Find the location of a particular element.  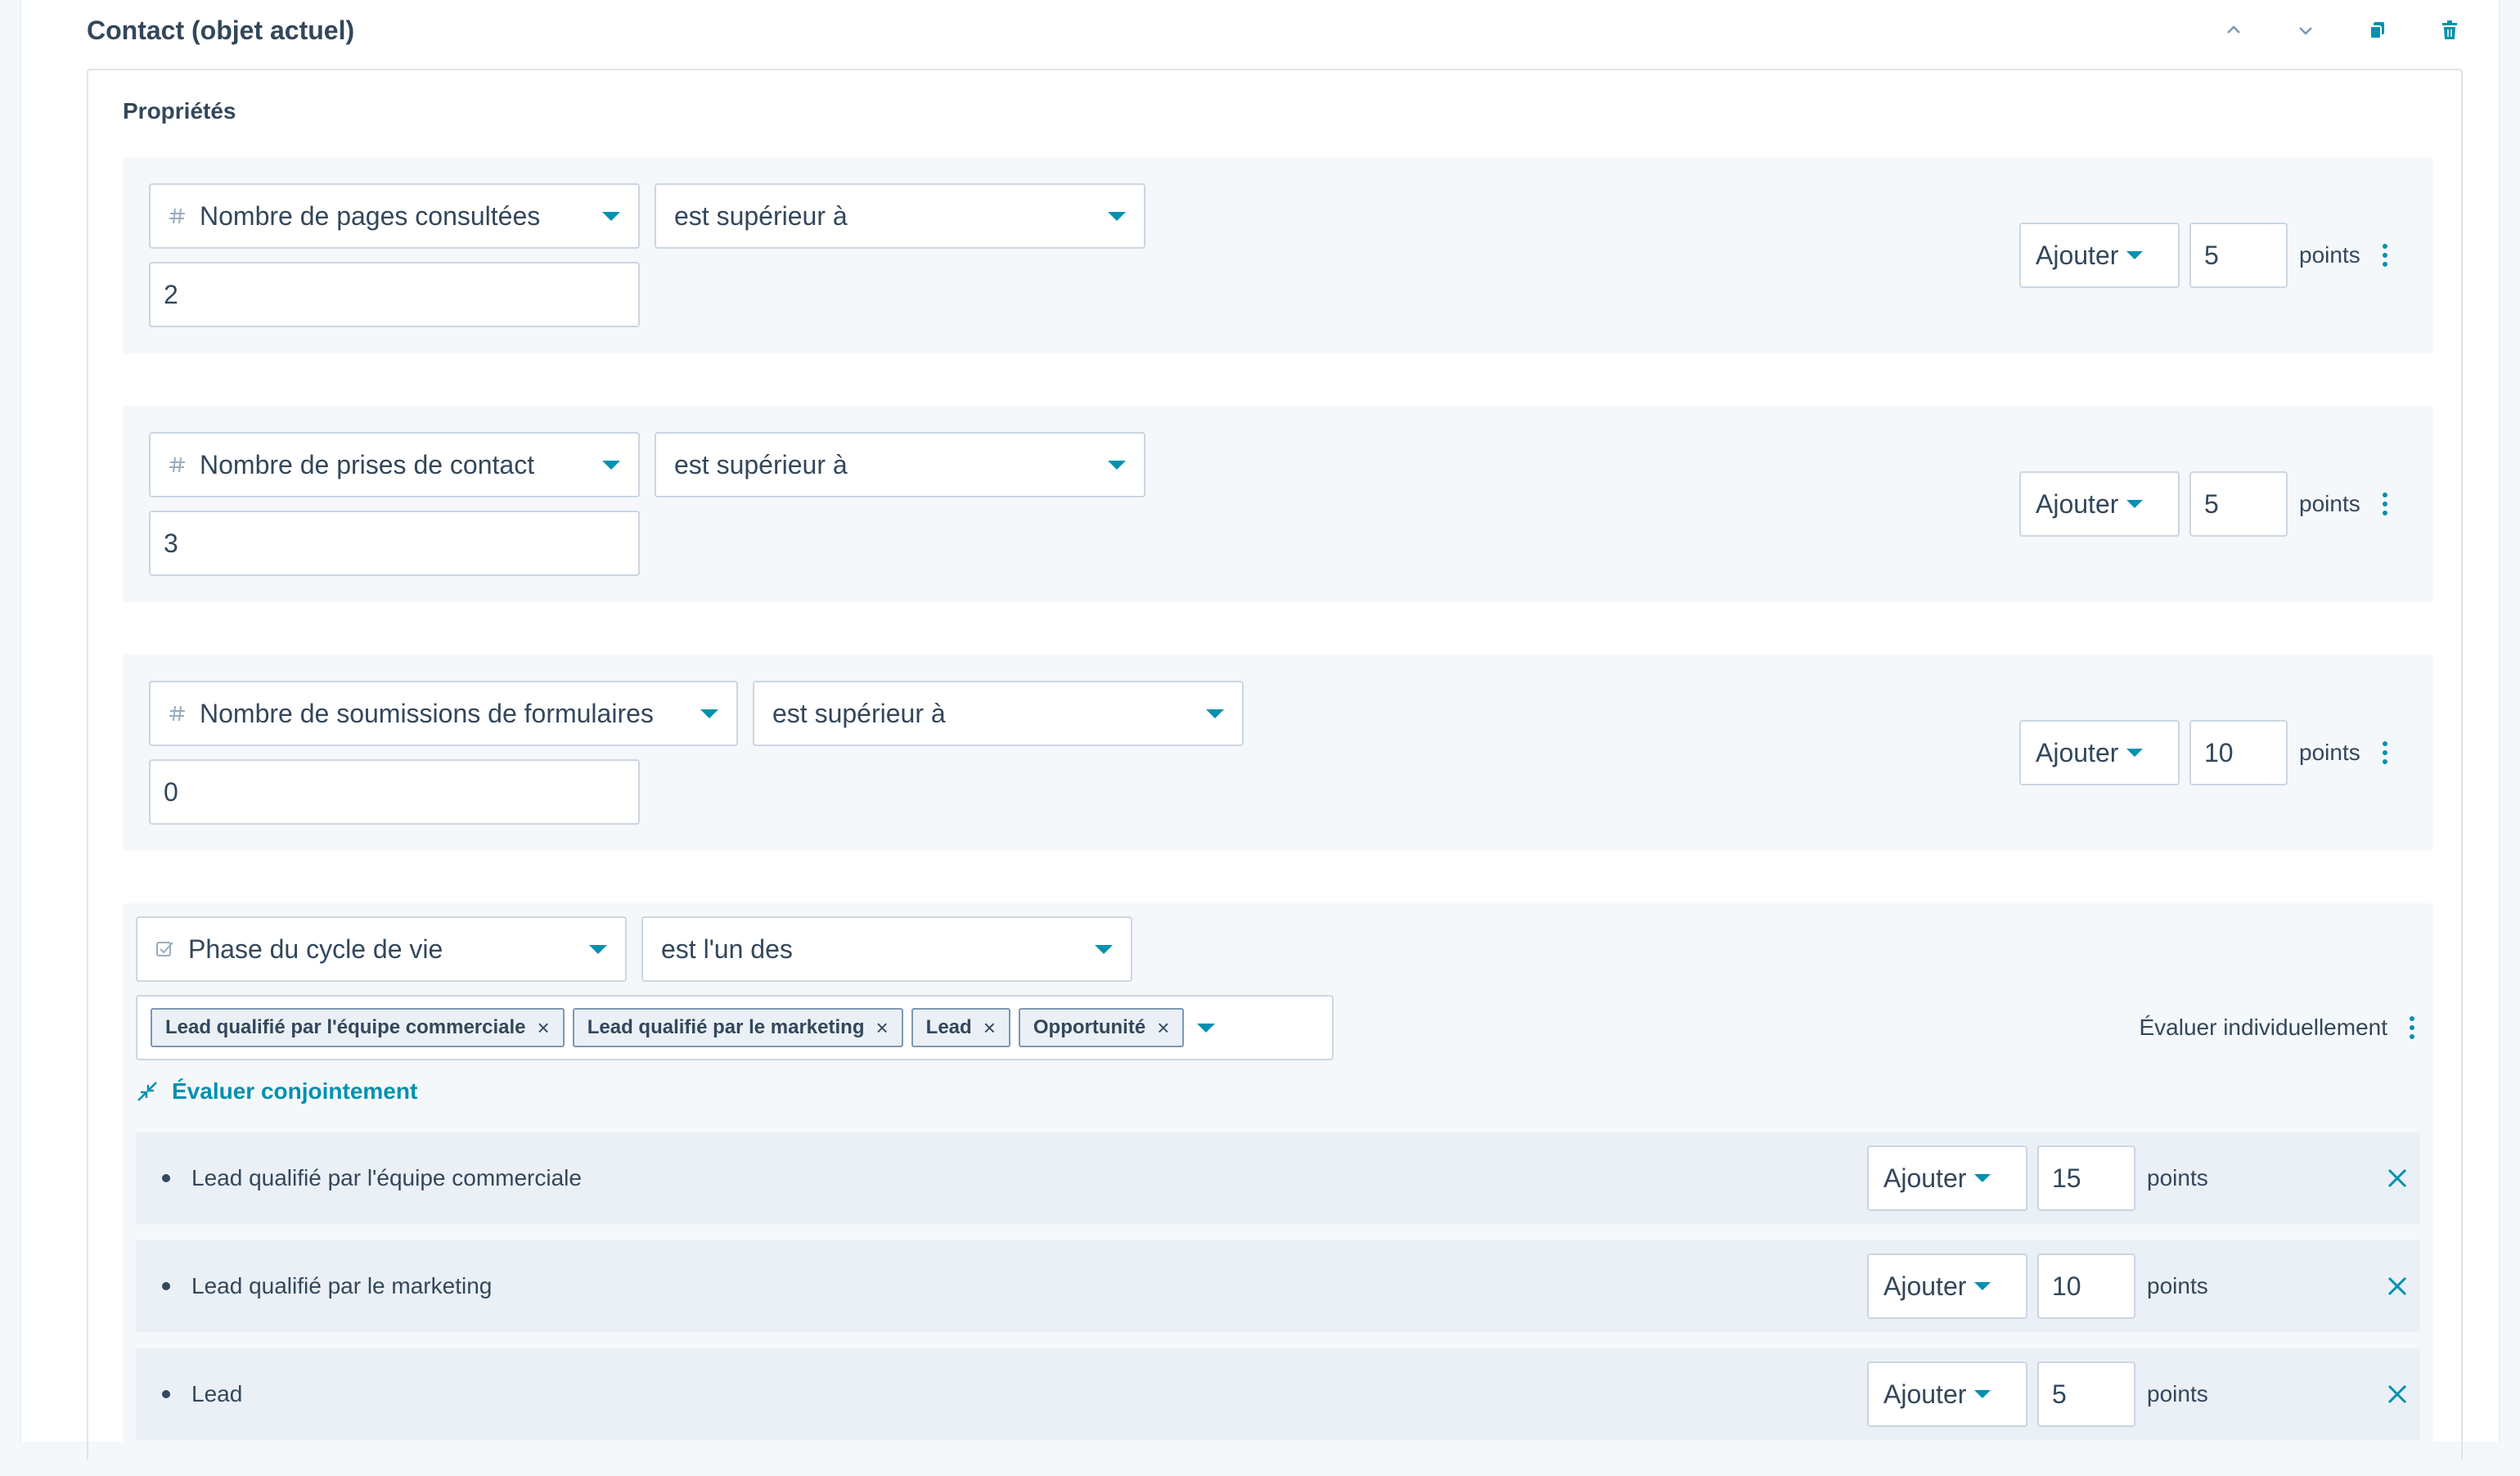

evaluate-jointly-button: Évaluer conjointement is located at coordinates (276, 1092).